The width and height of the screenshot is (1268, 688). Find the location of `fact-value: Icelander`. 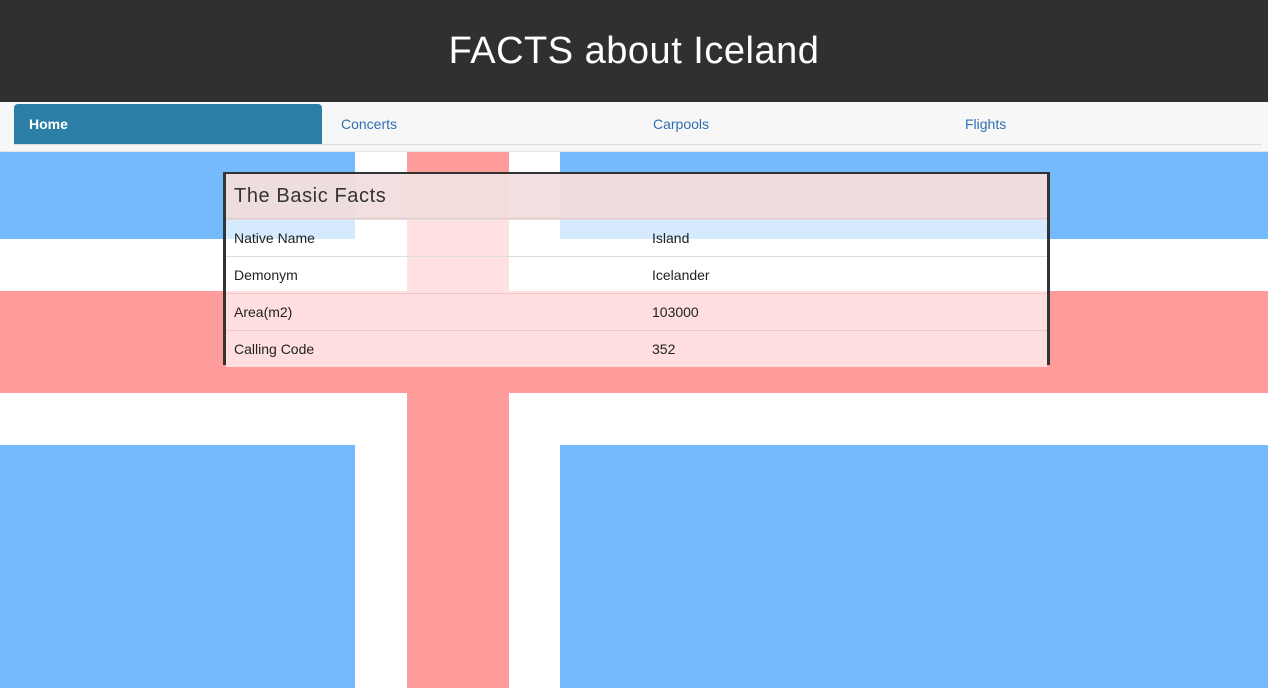

fact-value: Icelander is located at coordinates (845, 275).